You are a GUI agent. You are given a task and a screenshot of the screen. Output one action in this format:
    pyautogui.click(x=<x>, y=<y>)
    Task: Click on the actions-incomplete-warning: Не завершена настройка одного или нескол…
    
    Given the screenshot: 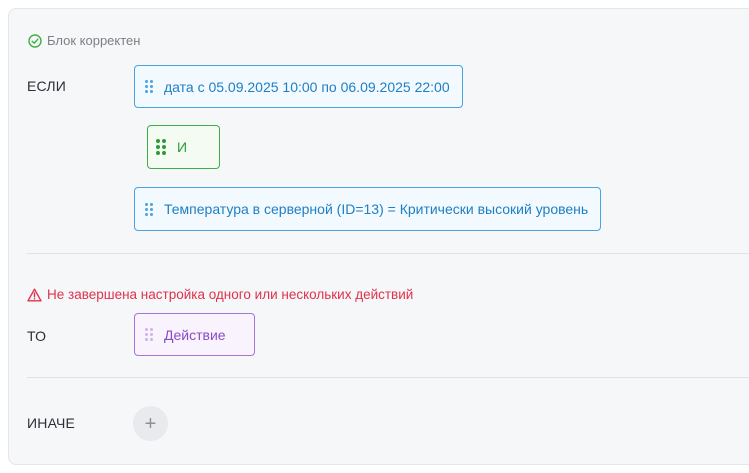 What is the action you would take?
    pyautogui.click(x=220, y=294)
    